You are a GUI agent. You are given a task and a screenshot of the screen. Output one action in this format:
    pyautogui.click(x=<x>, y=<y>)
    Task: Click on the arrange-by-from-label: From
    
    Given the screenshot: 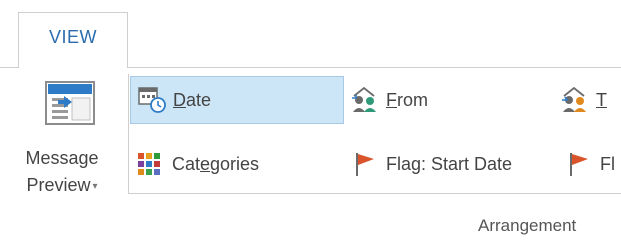 What is the action you would take?
    pyautogui.click(x=407, y=99)
    